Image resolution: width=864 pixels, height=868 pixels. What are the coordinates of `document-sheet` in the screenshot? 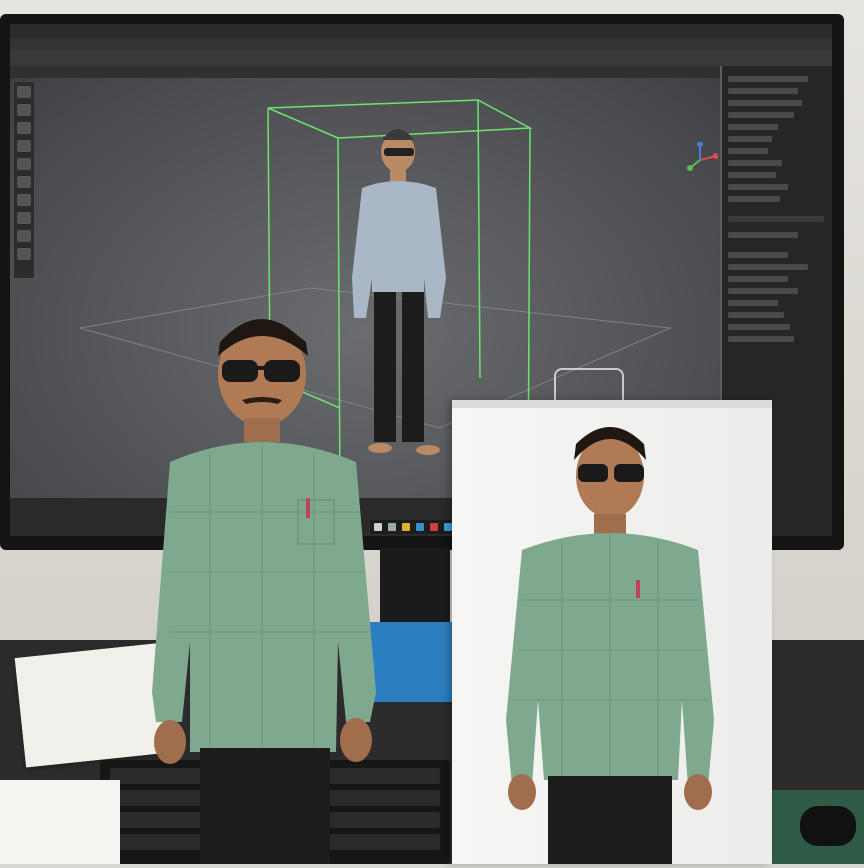 It's located at (60, 822).